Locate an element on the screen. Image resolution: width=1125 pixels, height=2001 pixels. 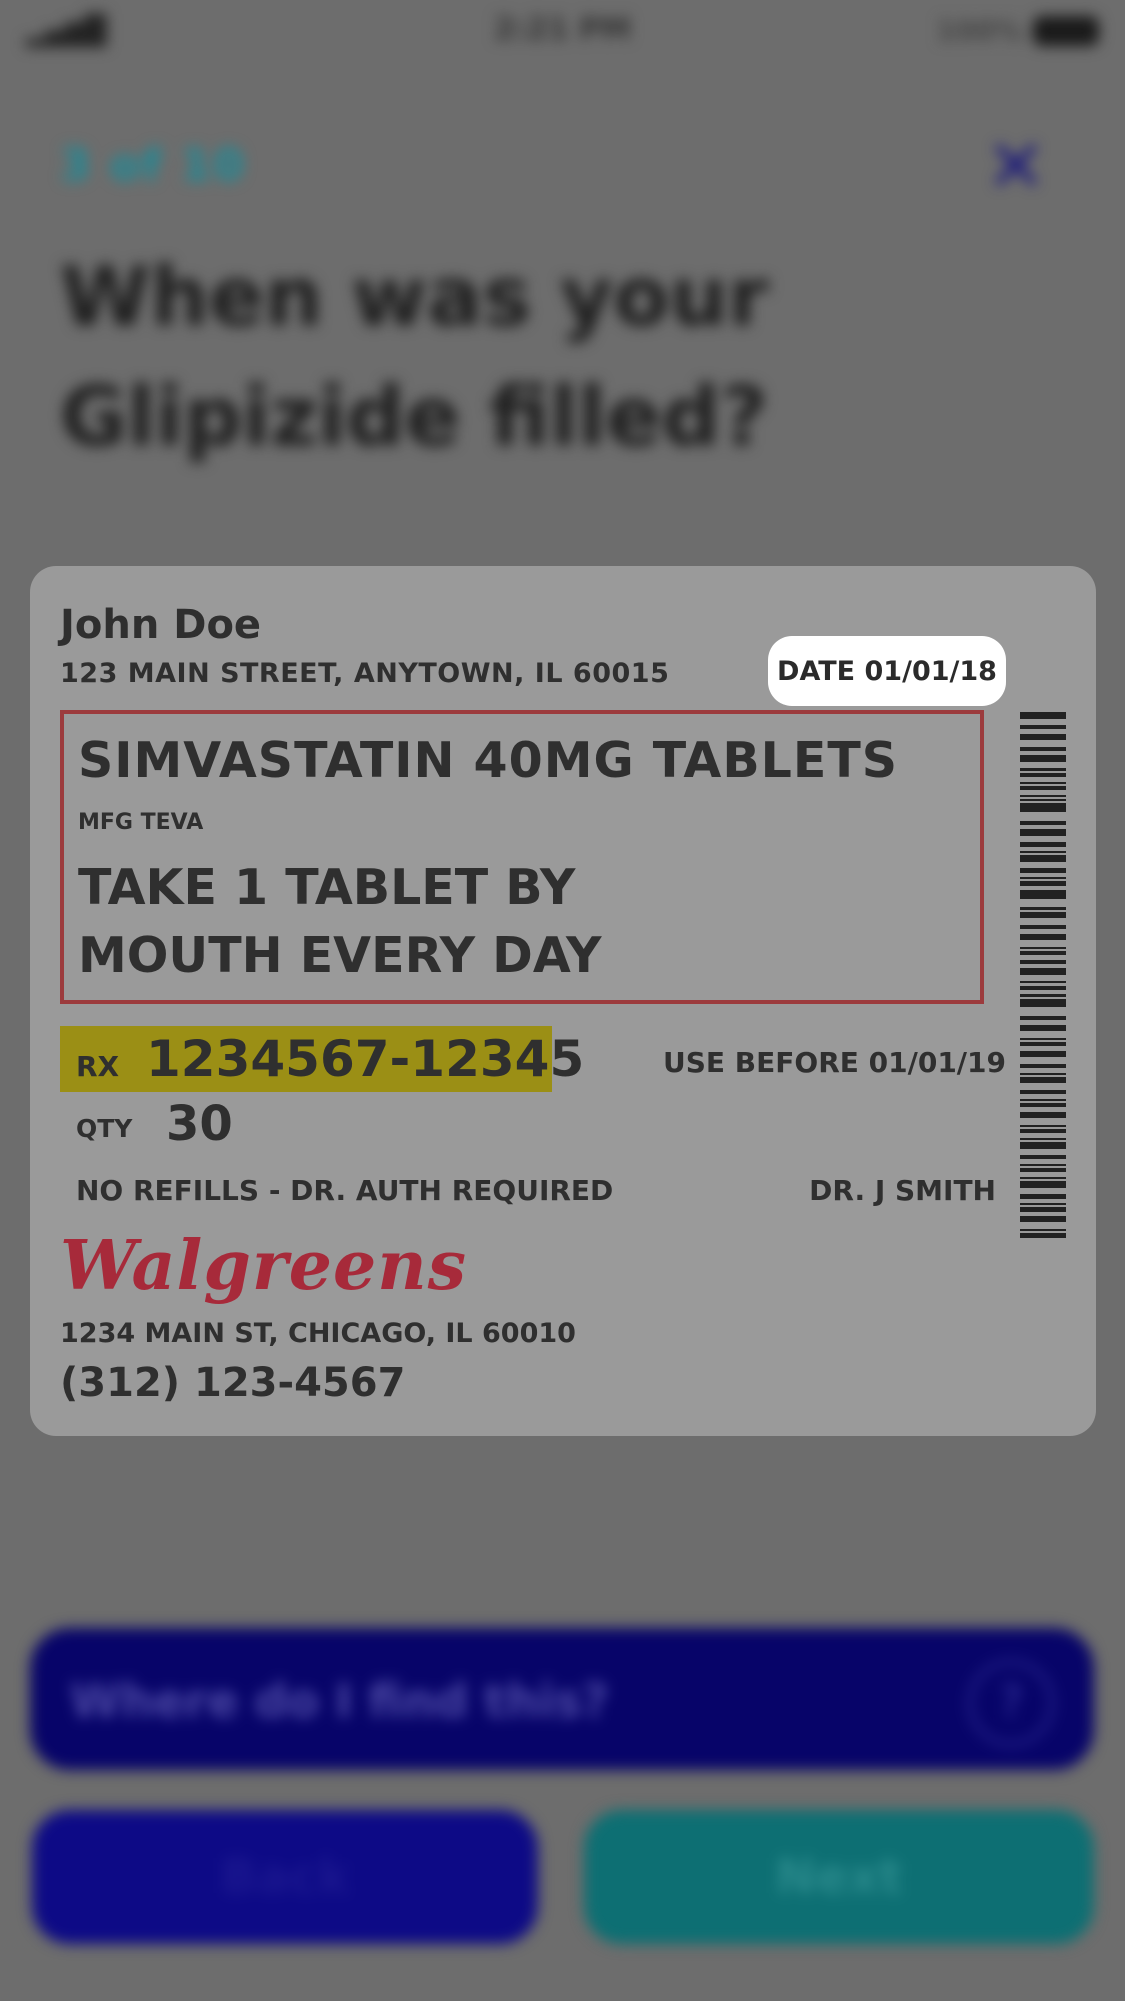
prescribing-doctor: DR. J SMITH is located at coordinates (902, 1190).